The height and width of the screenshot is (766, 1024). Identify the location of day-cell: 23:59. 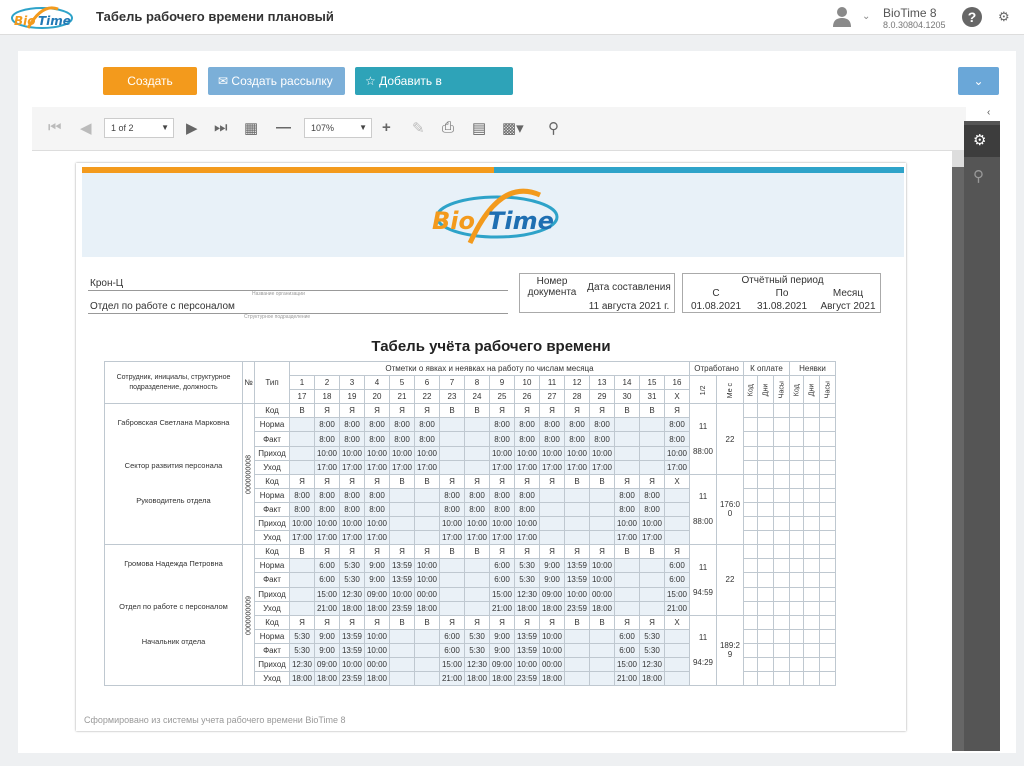
(527, 679).